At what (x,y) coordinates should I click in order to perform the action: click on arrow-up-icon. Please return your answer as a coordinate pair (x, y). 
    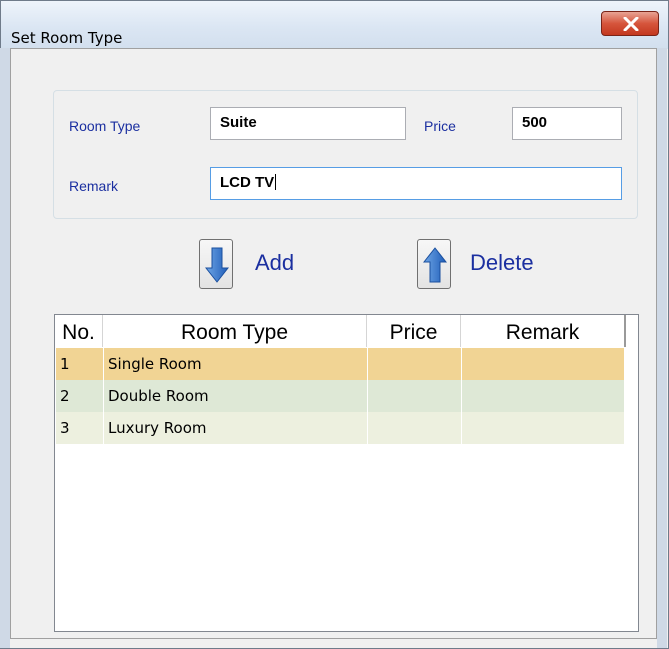
    Looking at the image, I should click on (435, 265).